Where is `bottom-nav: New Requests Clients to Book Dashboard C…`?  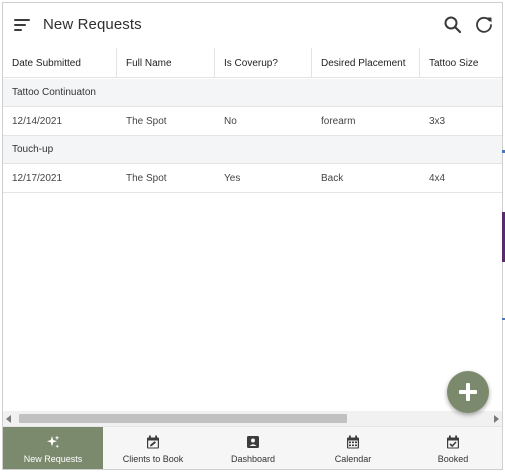
bottom-nav: New Requests Clients to Book Dashboard C… is located at coordinates (252, 447).